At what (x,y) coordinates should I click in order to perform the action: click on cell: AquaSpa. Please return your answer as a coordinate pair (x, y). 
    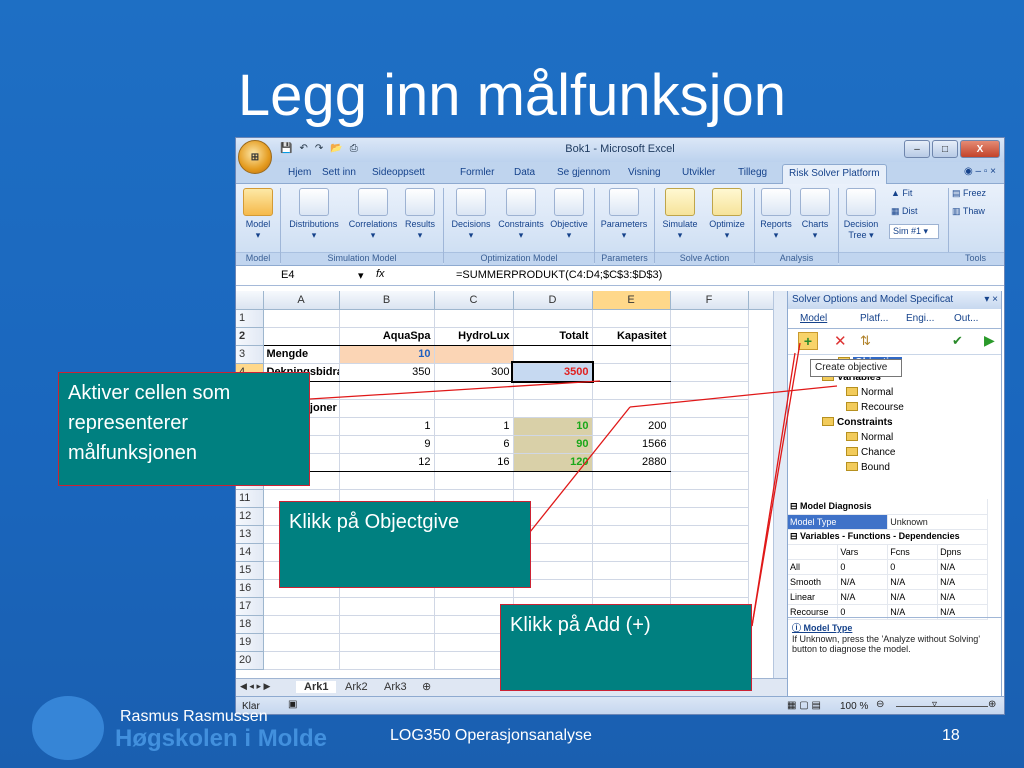
    Looking at the image, I should click on (387, 336).